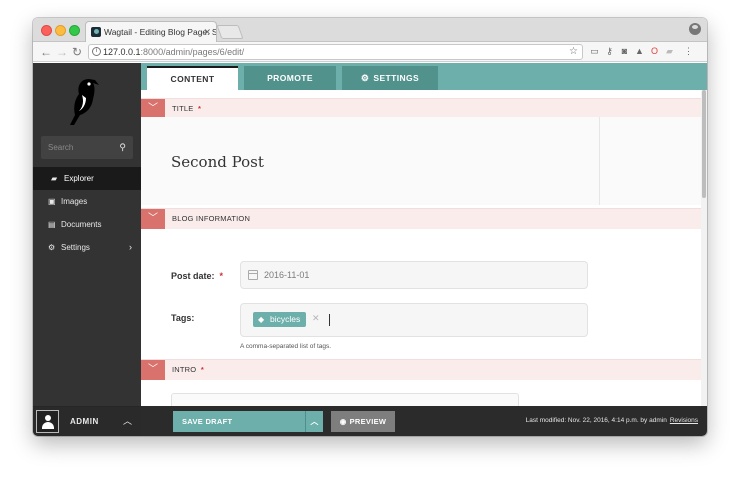  I want to click on tag-chip: ◆ bicycles, so click(280, 319).